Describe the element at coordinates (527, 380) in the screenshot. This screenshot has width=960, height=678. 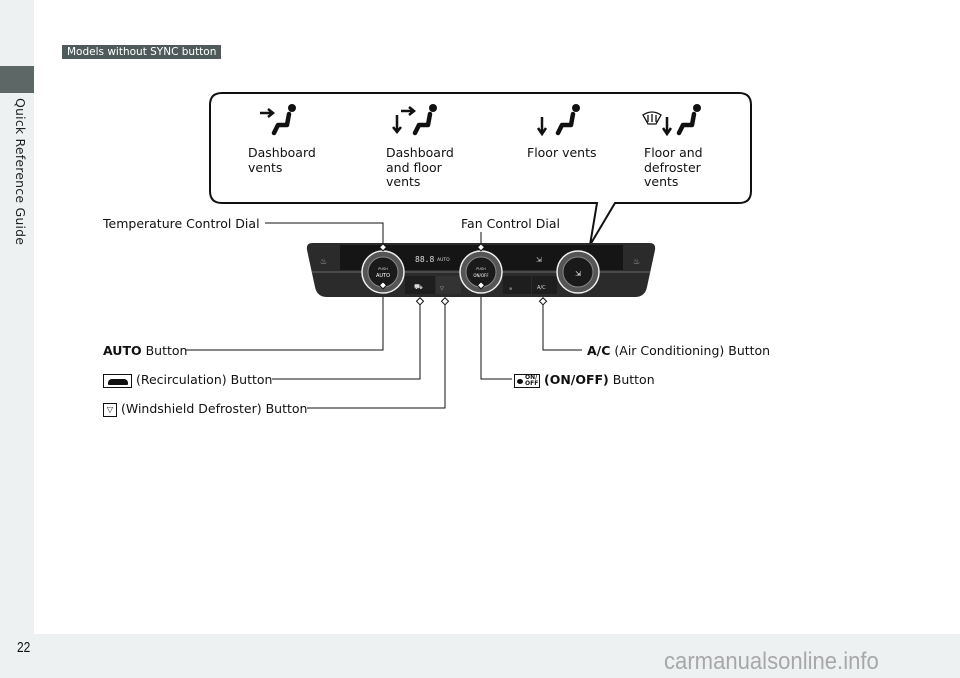
I see `fan-onoff-icon: ON/OFF` at that location.